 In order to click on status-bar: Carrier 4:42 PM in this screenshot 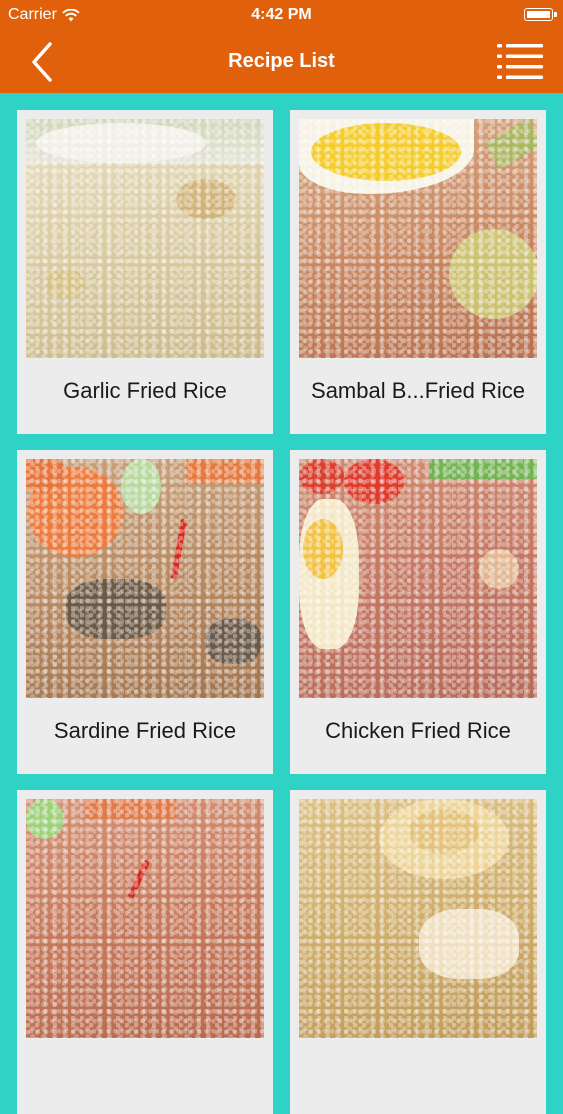, I will do `click(281, 15)`.